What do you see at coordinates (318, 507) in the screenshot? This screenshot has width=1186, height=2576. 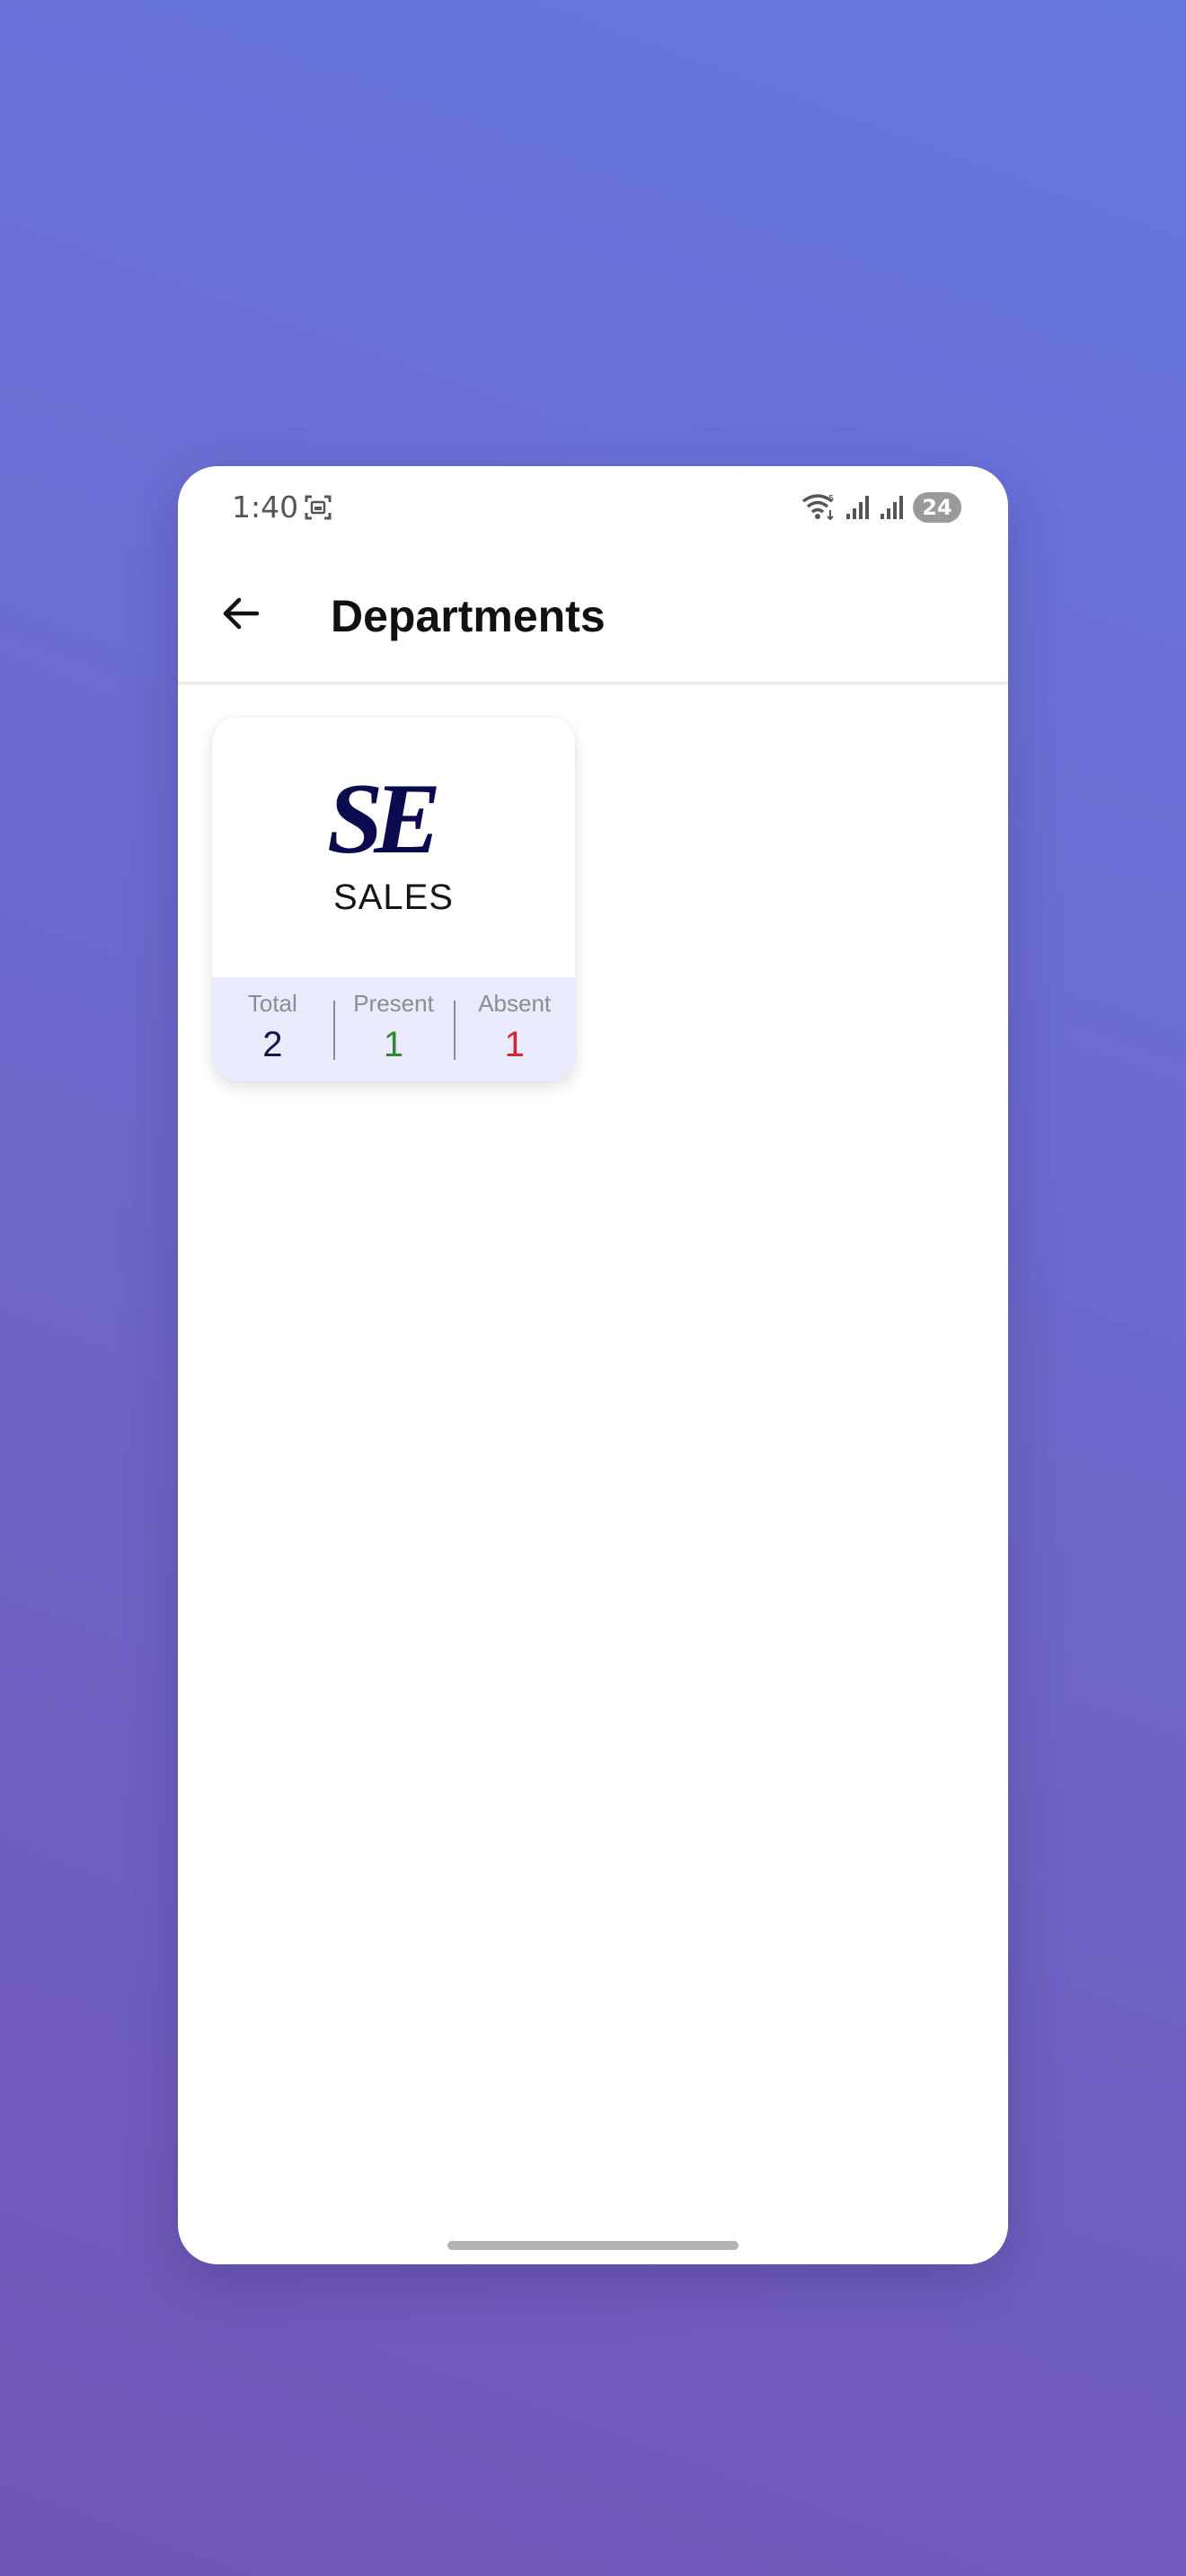 I see `screenshot-icon` at bounding box center [318, 507].